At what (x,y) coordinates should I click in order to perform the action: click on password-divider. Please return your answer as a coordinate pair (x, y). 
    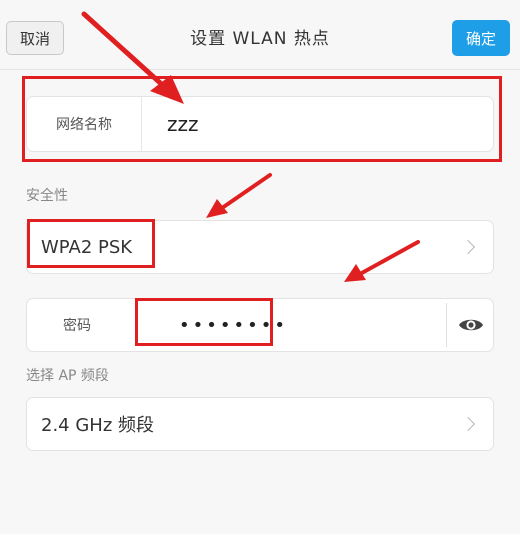
    Looking at the image, I should click on (446, 325).